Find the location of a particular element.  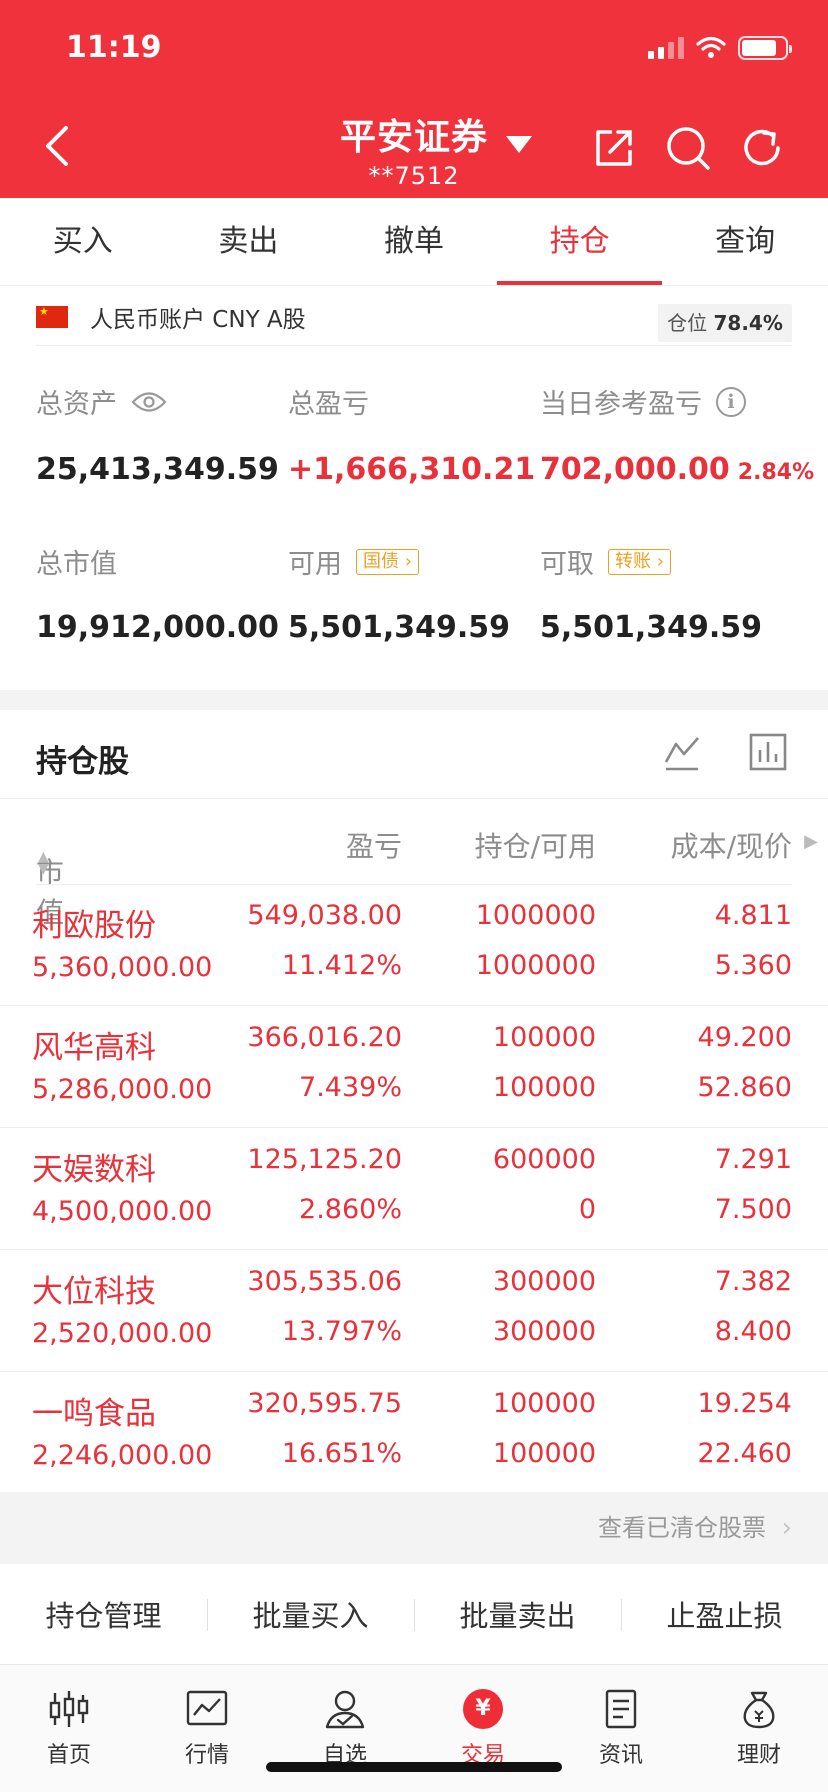

tab-buy: 买入 is located at coordinates (83, 241).